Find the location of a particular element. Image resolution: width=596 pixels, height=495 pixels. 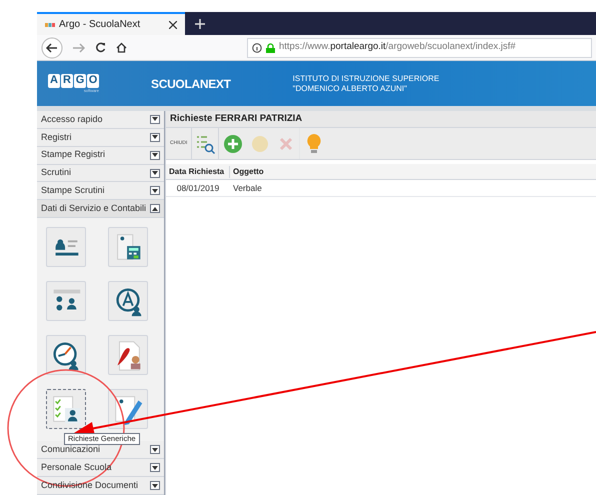

card-icon is located at coordinates (66, 247).